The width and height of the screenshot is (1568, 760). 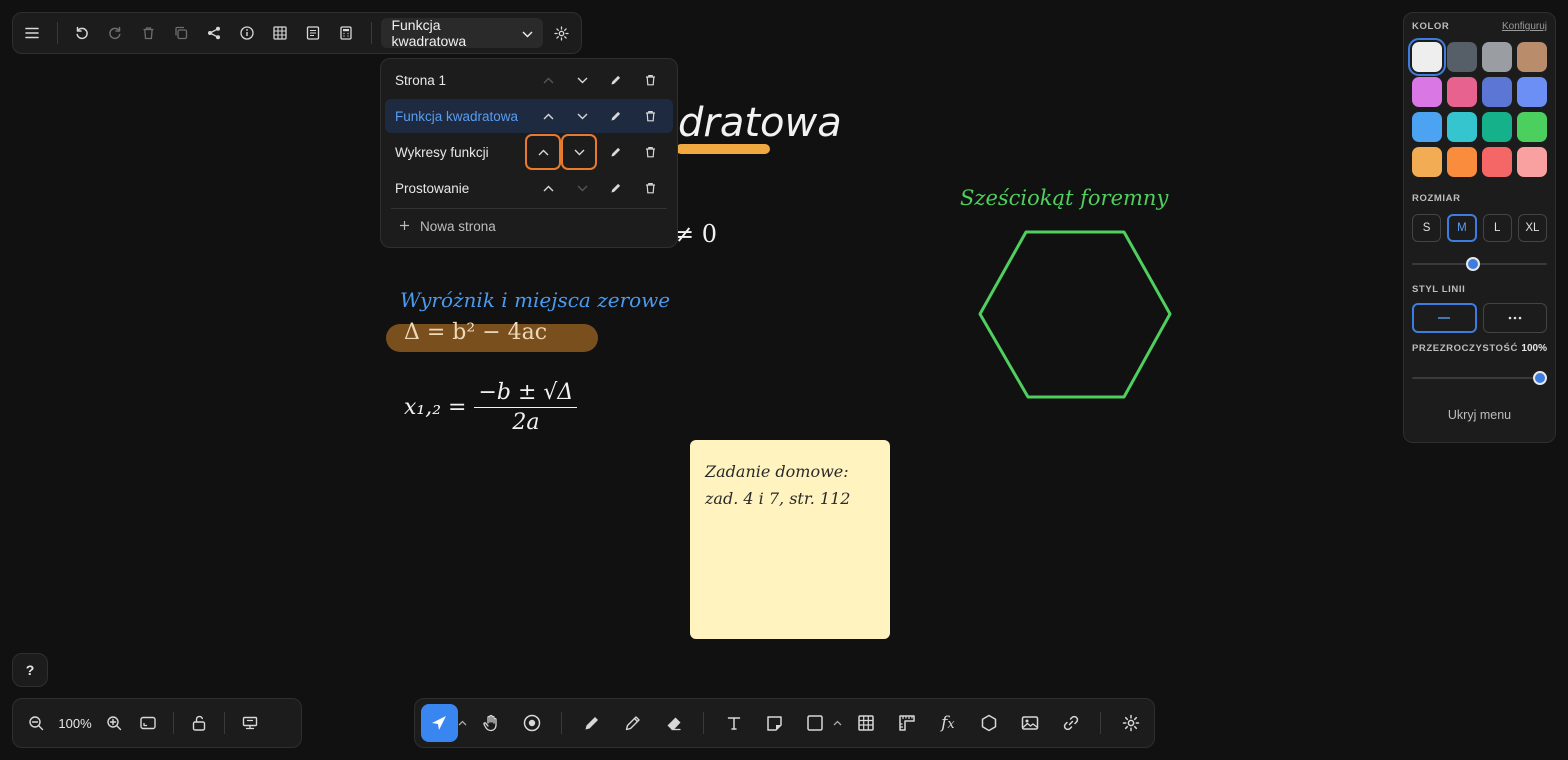 What do you see at coordinates (1462, 228) in the screenshot?
I see `size-m-button: M` at bounding box center [1462, 228].